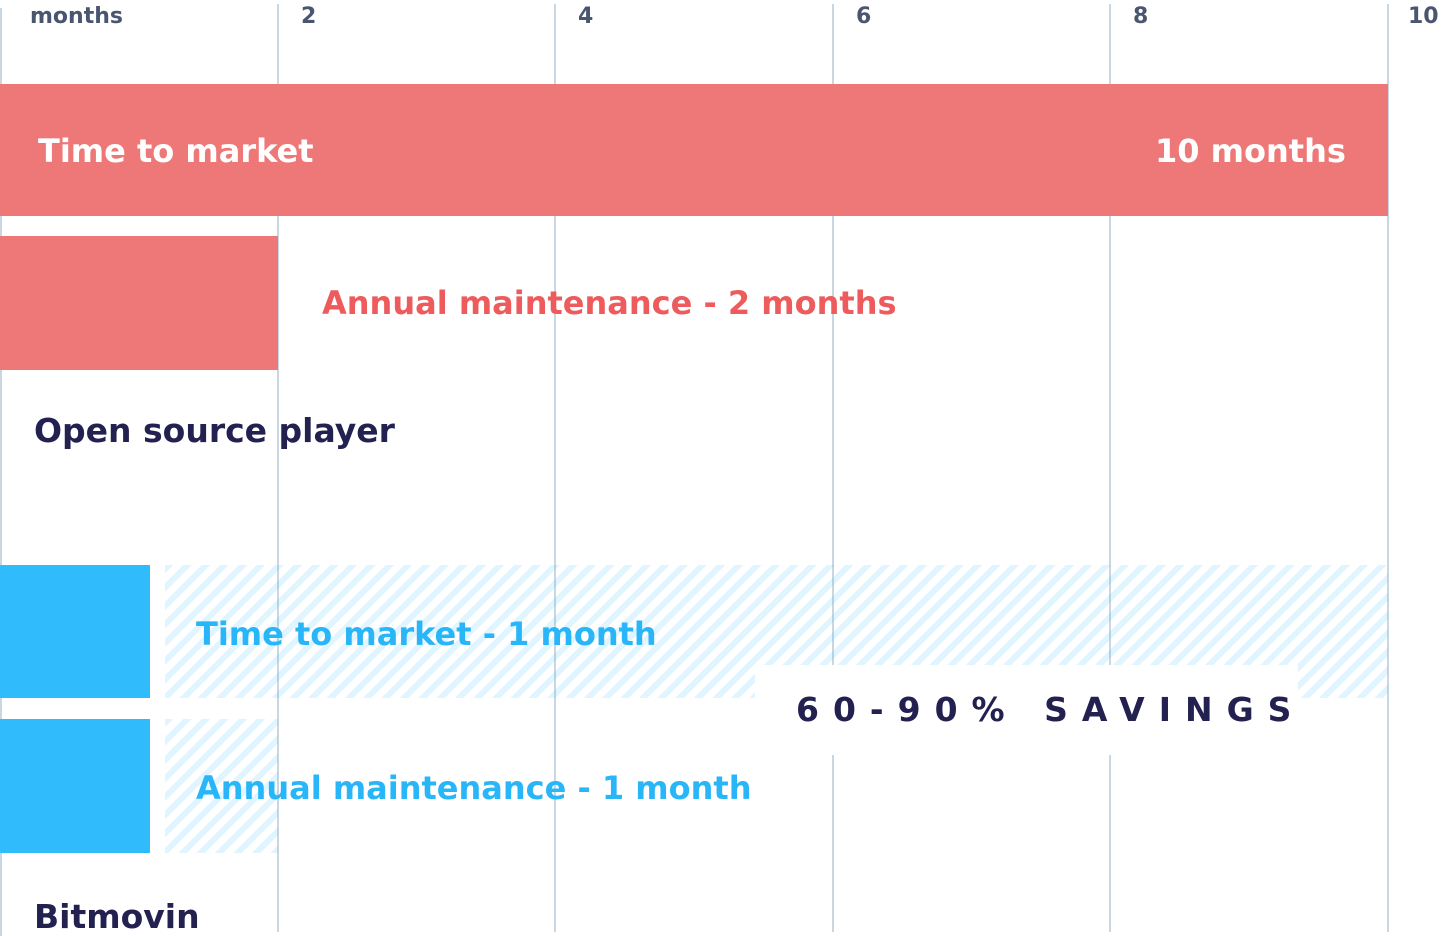 This screenshot has width=1444, height=936. What do you see at coordinates (864, 16) in the screenshot?
I see `x-tick-label-6: 6` at bounding box center [864, 16].